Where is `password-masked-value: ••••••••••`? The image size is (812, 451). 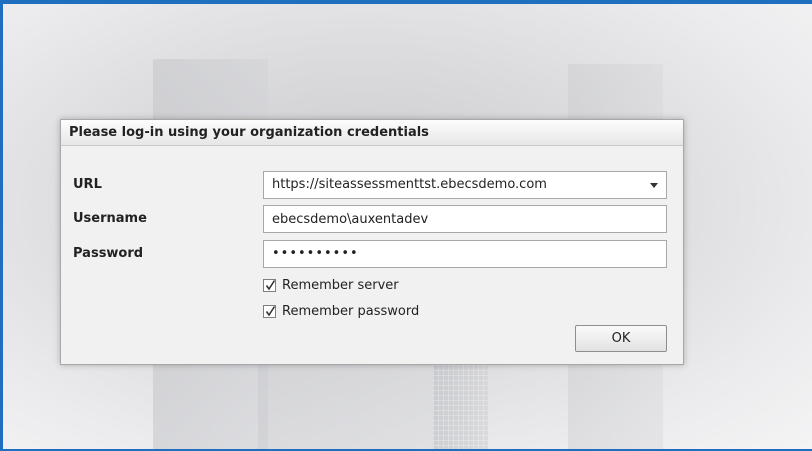 password-masked-value: •••••••••• is located at coordinates (315, 253).